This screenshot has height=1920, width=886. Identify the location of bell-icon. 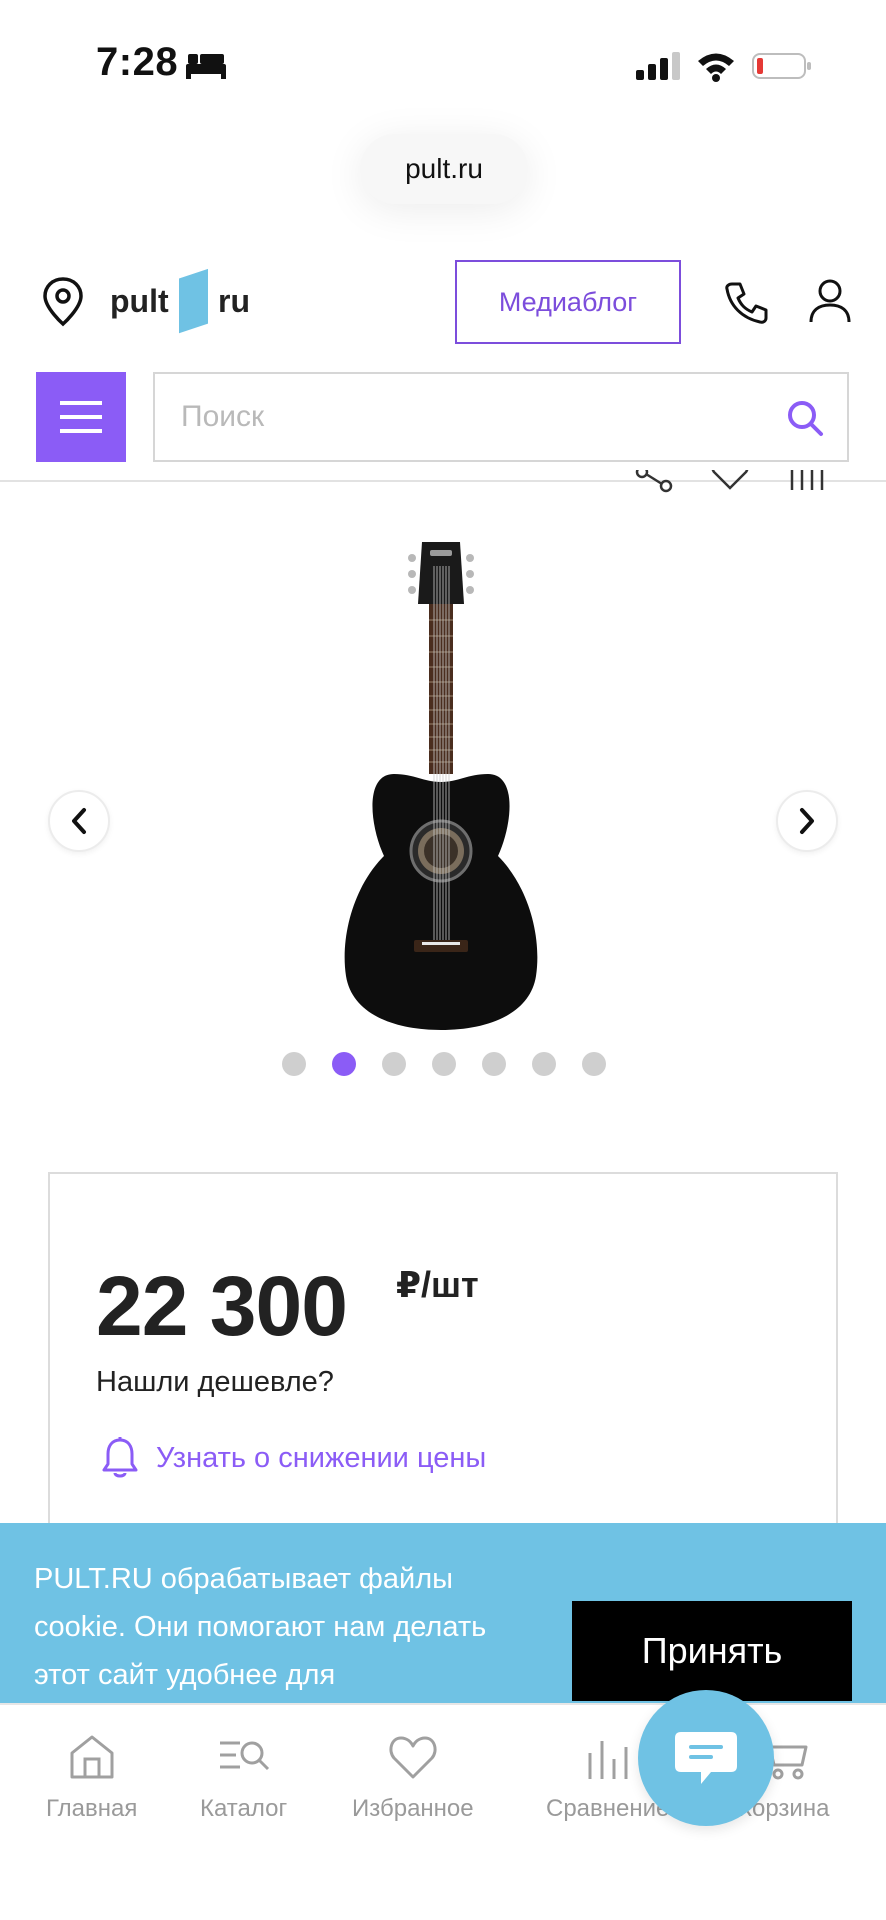
(120, 1457).